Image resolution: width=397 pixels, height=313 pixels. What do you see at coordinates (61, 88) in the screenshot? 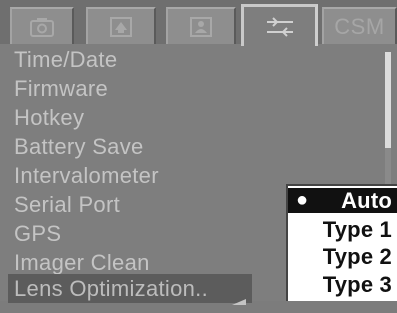
I see `menu-item-firmware: Firmware` at bounding box center [61, 88].